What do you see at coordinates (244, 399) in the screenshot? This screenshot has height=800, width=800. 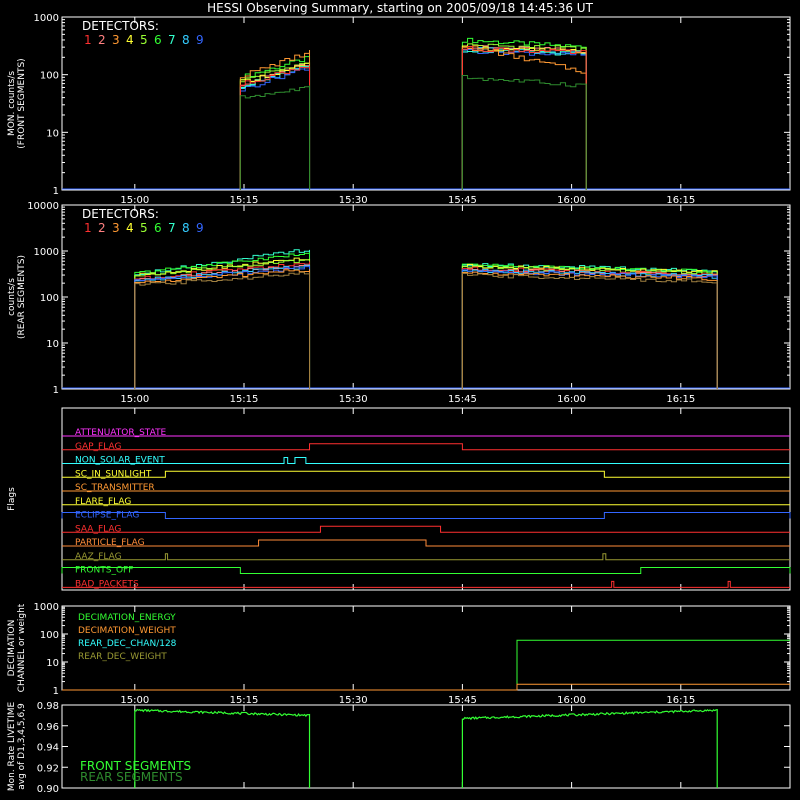 I see `rear-xtick-label: 15:15` at bounding box center [244, 399].